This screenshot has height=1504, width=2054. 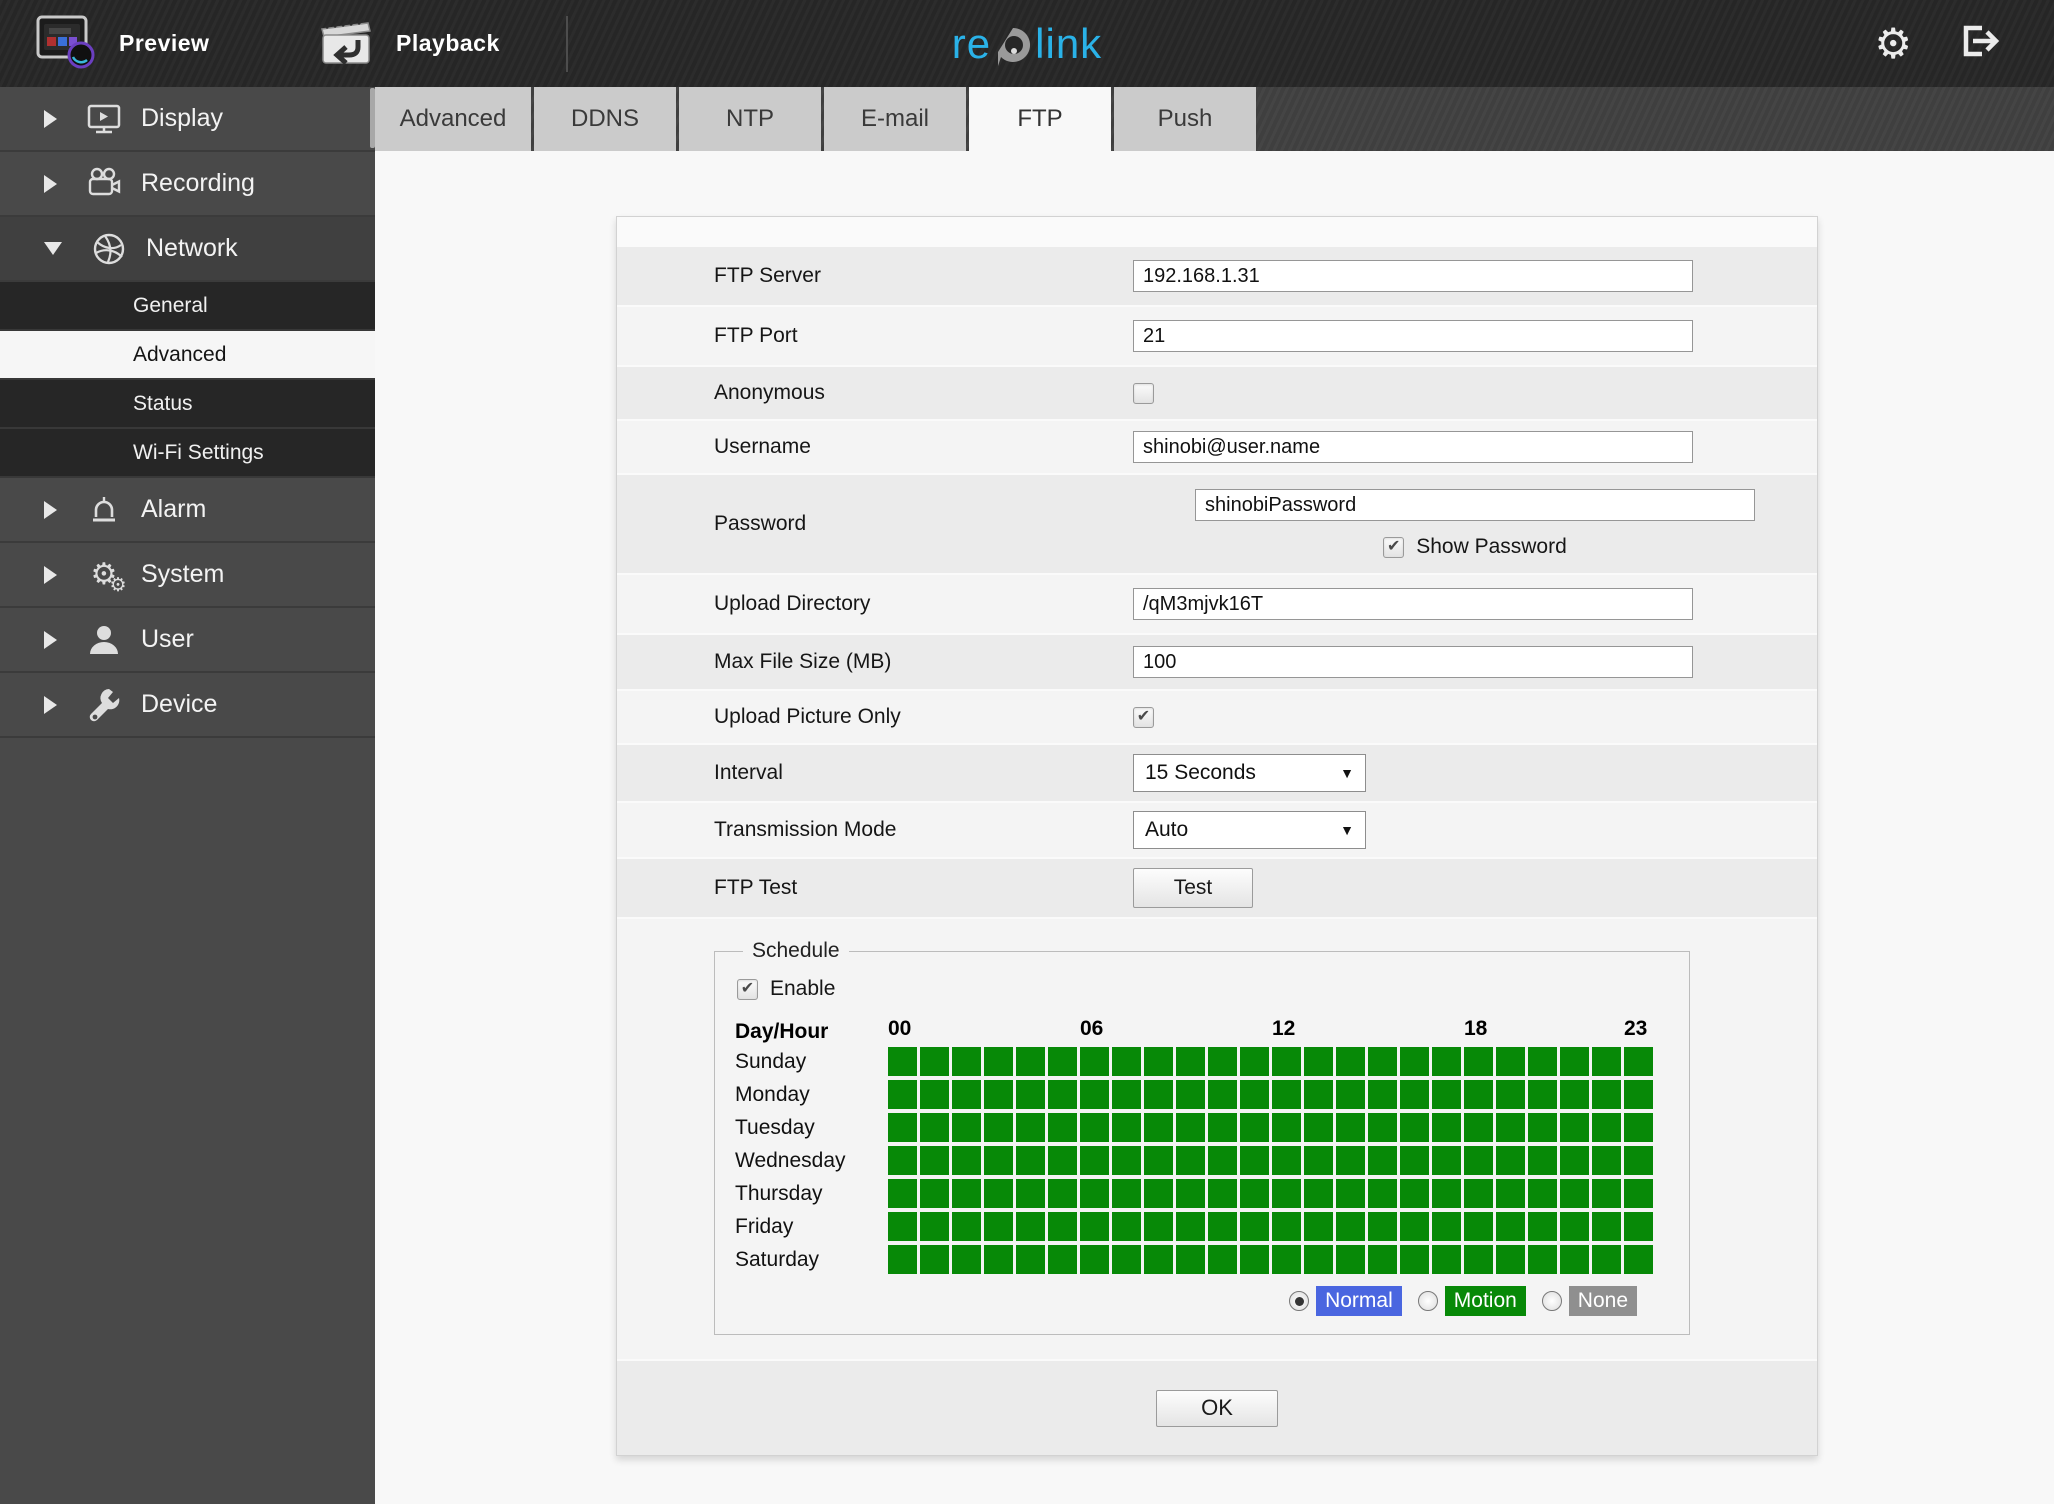 I want to click on sidebar-item-alarm: Alarm, so click(x=187, y=510).